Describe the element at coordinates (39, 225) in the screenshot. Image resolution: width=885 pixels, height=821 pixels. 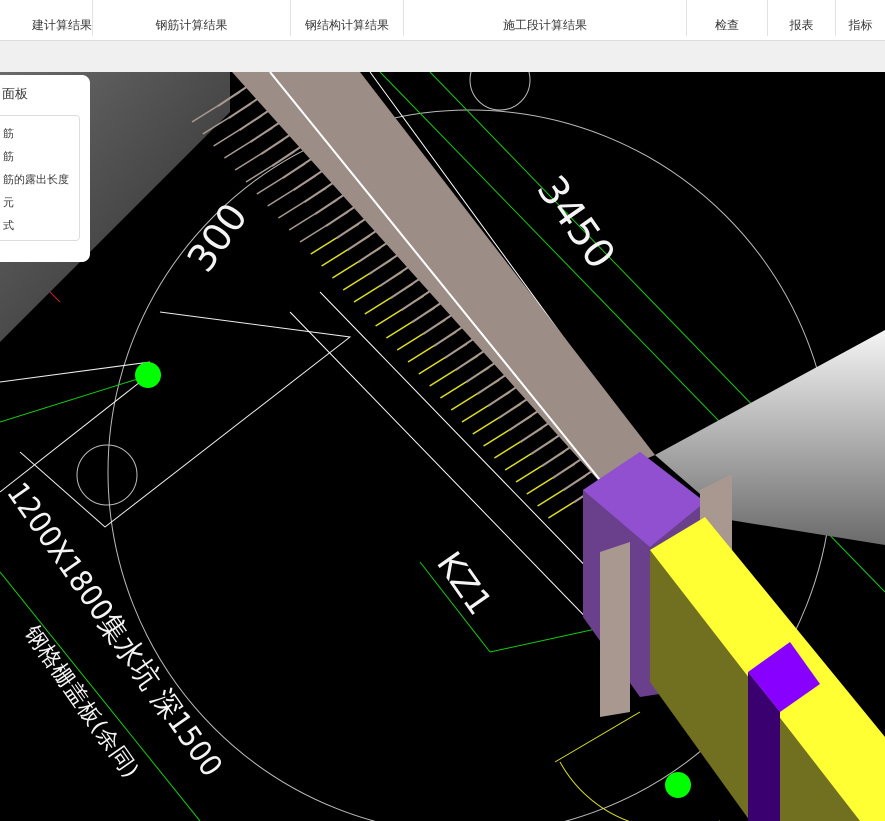
I see `panel-item: 式` at that location.